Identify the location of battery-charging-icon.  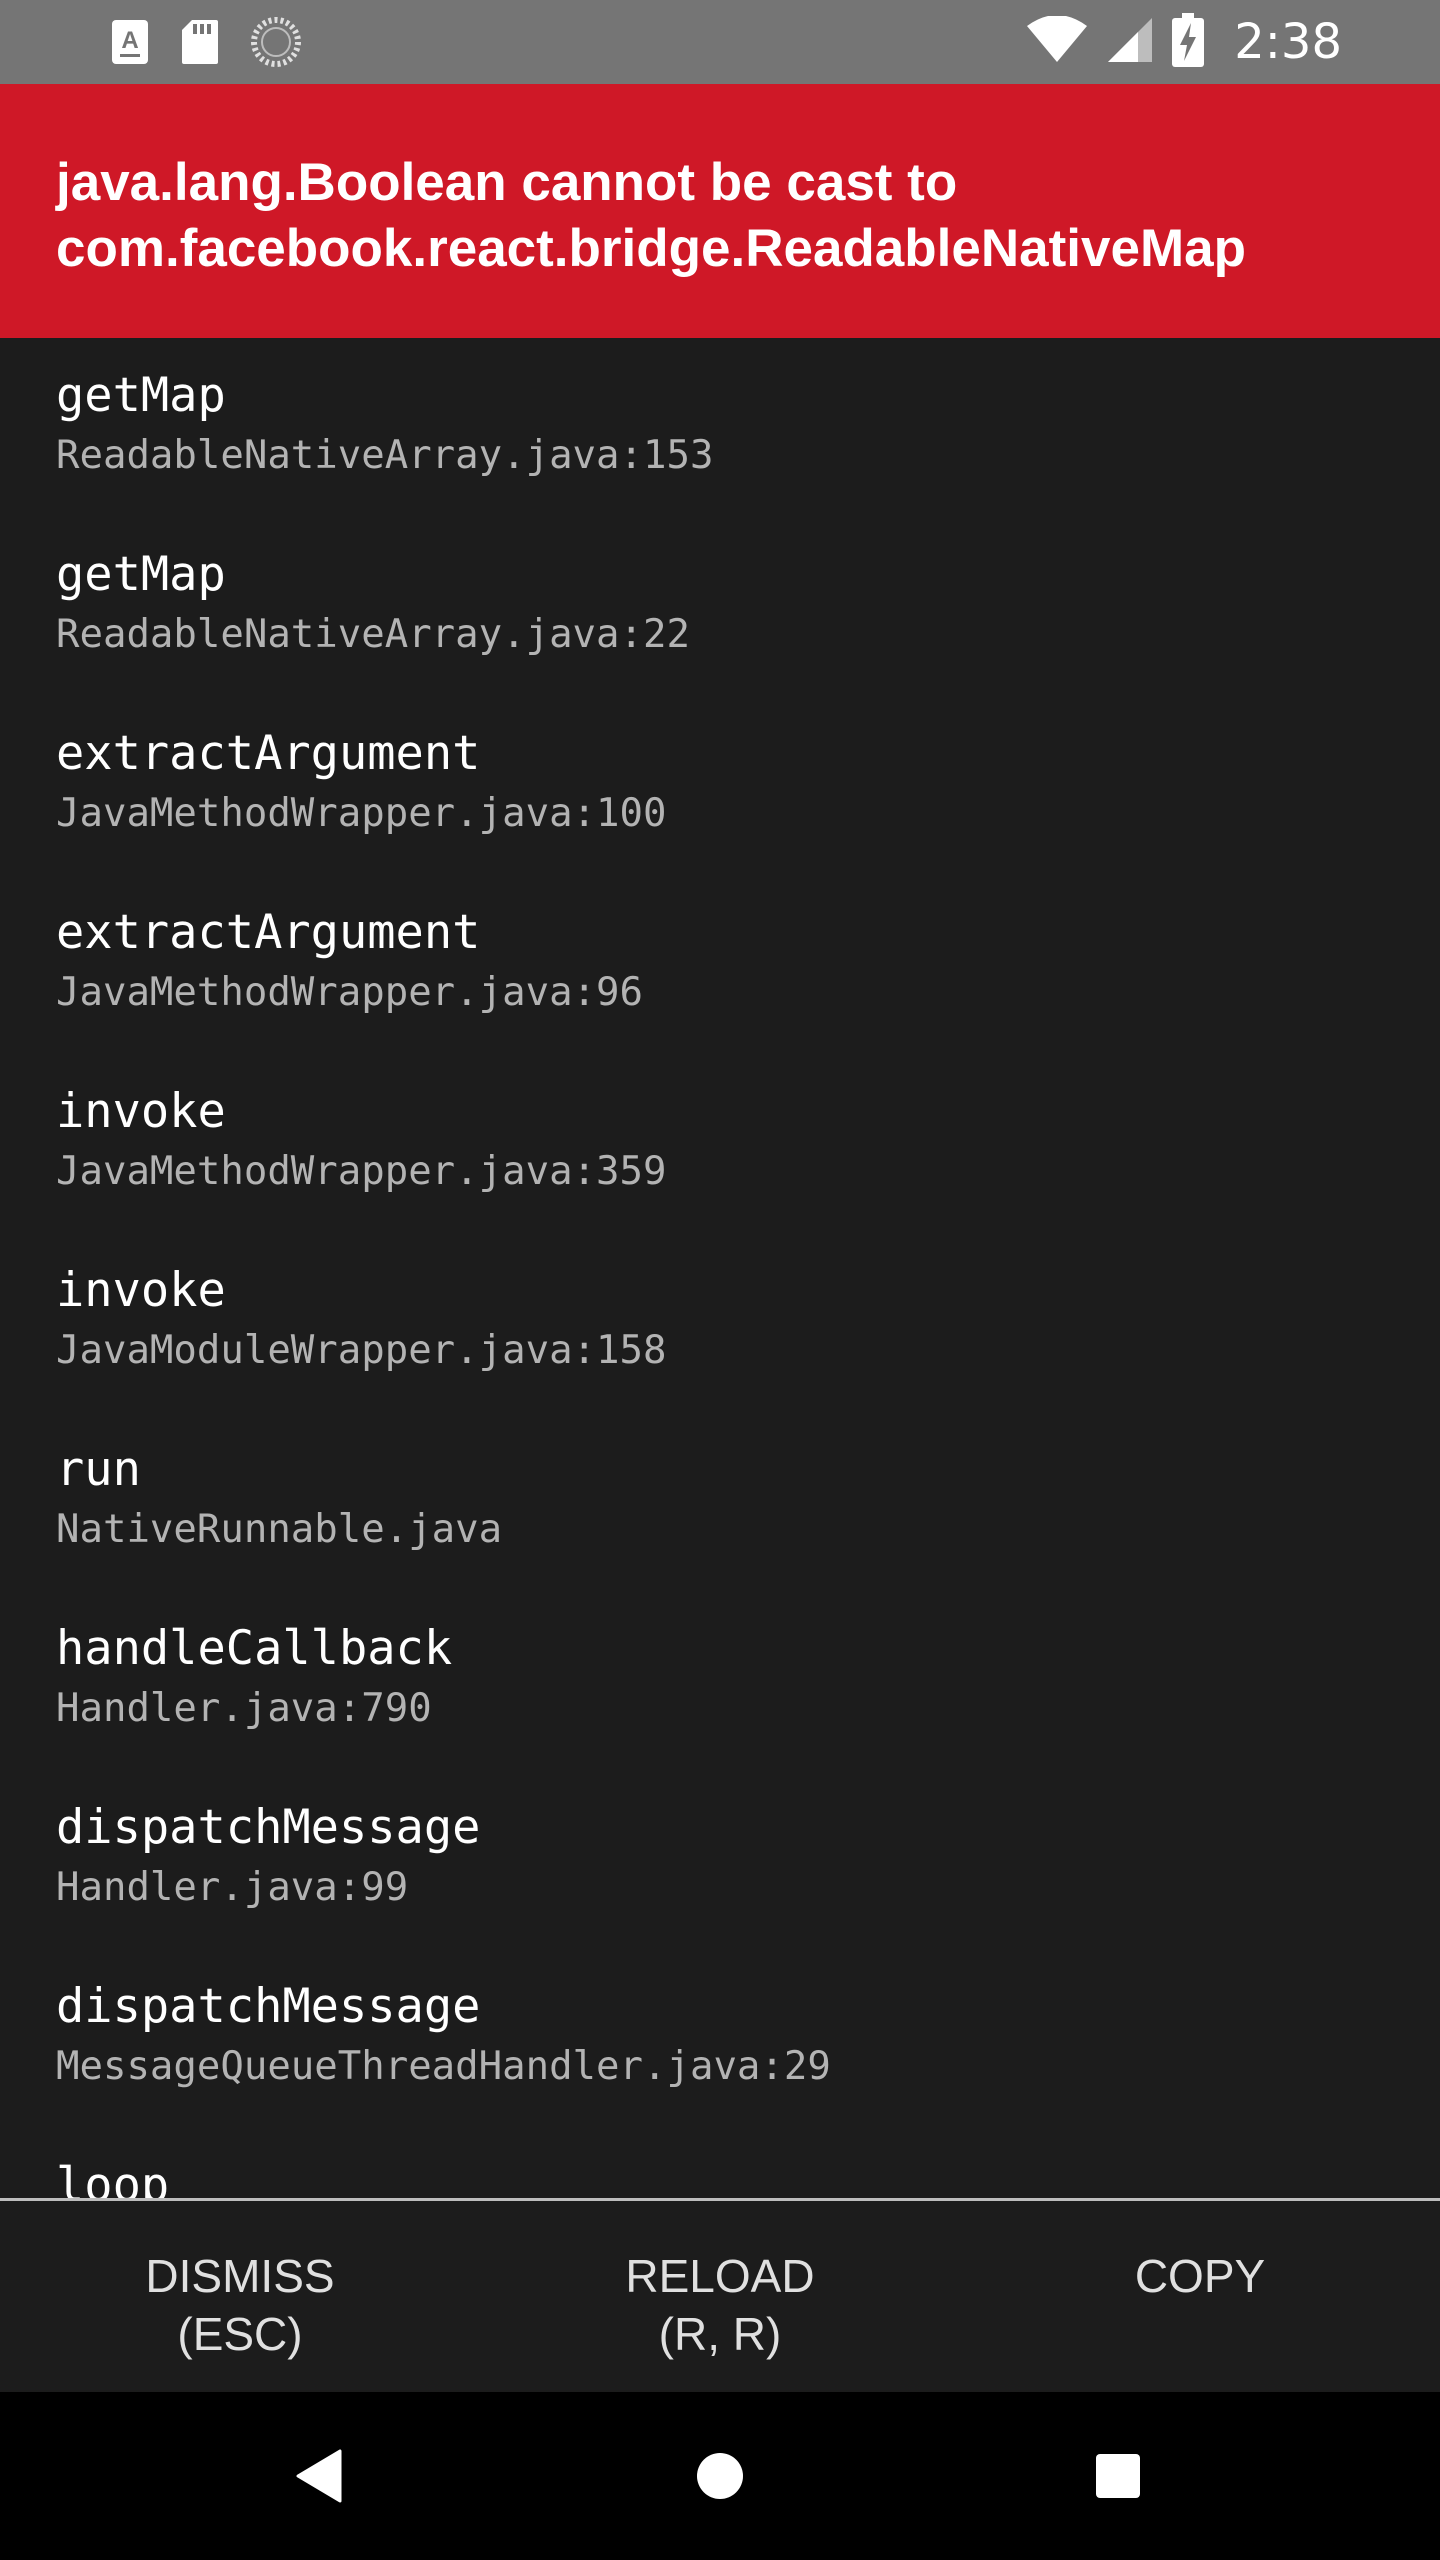
(1188, 42).